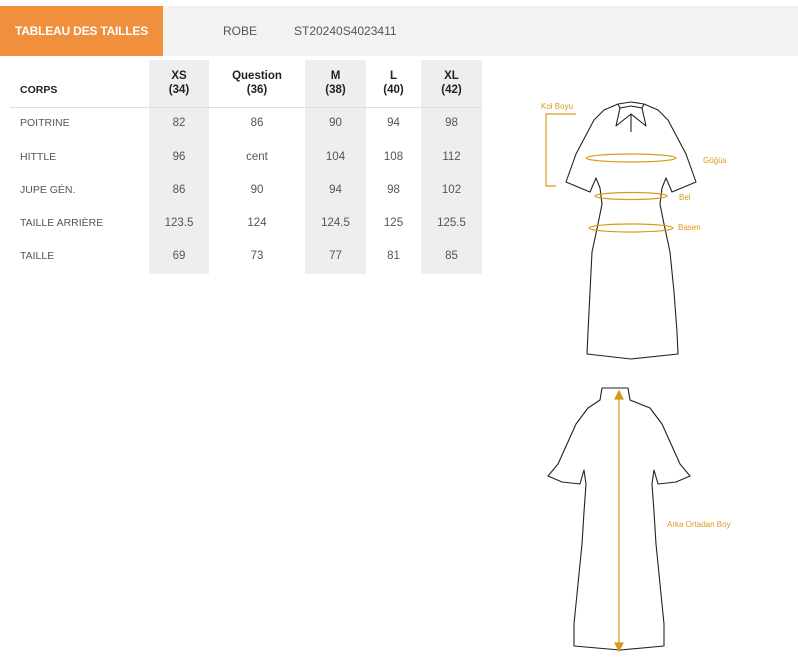  I want to click on hip-label: Basen, so click(689, 227).